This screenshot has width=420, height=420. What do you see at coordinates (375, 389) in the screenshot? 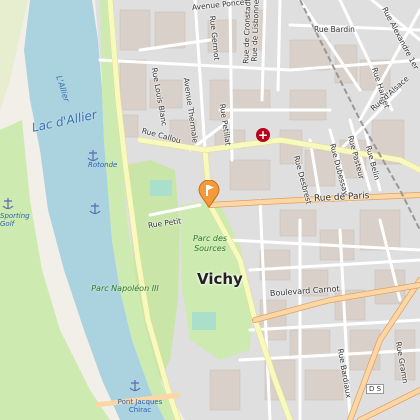
I see `road-ref-badge: D S` at bounding box center [375, 389].